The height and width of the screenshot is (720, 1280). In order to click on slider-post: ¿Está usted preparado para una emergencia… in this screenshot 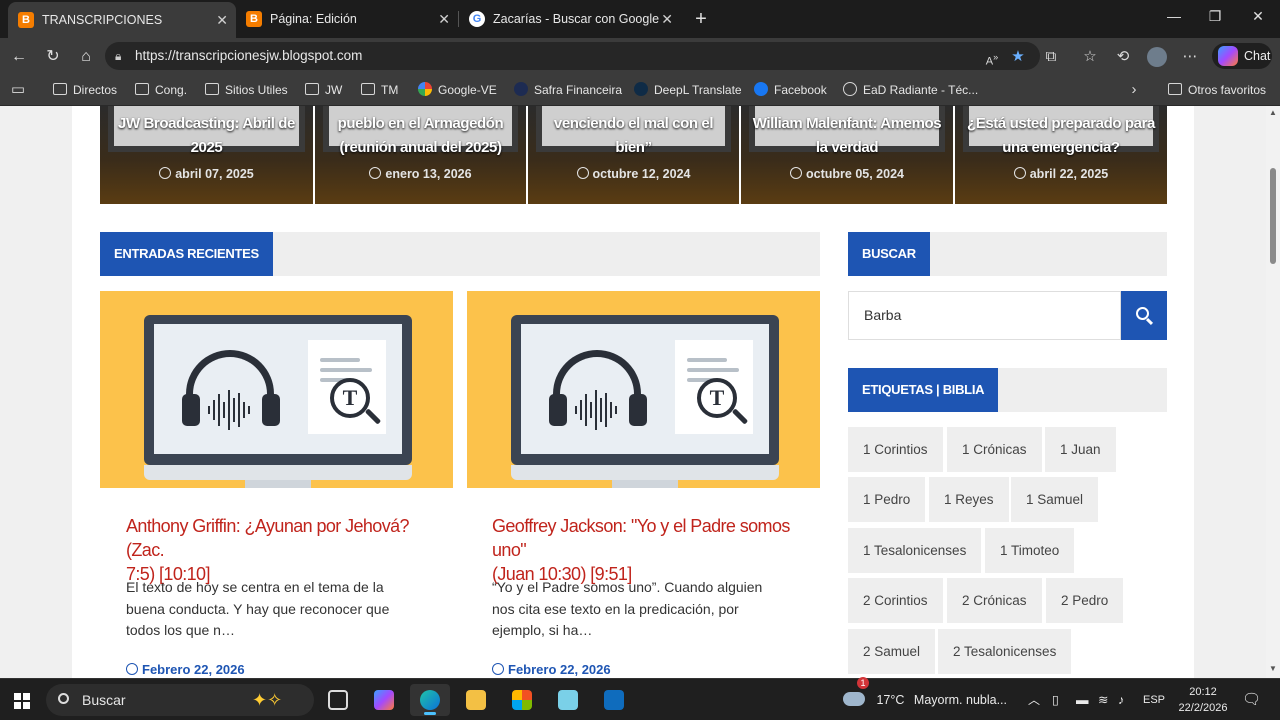, I will do `click(1061, 155)`.